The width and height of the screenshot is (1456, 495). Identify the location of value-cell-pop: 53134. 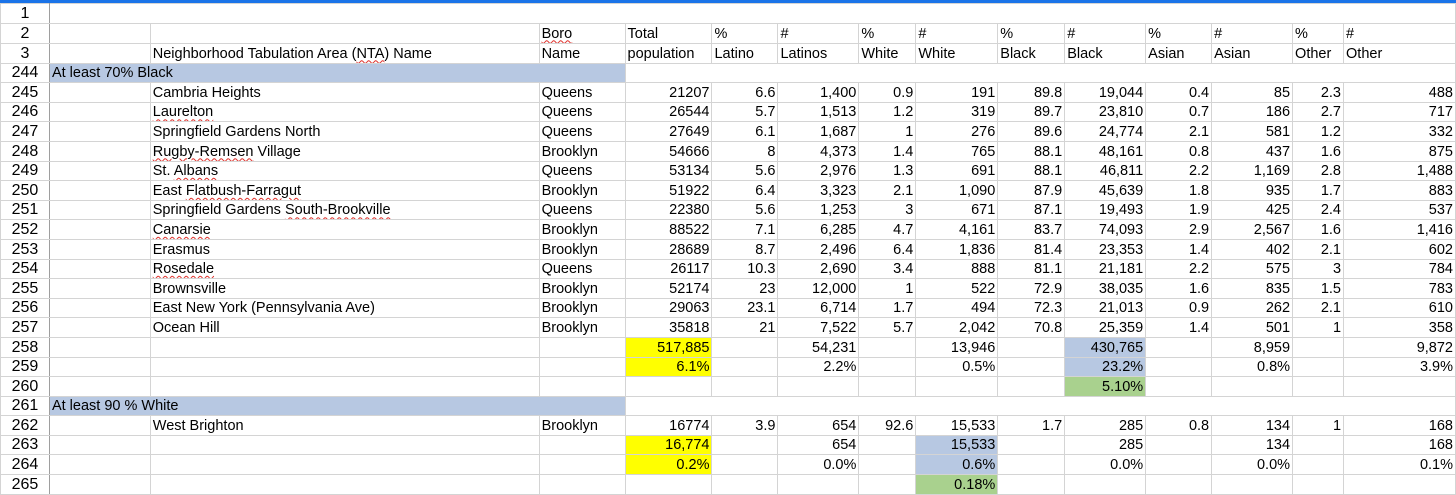
(668, 171).